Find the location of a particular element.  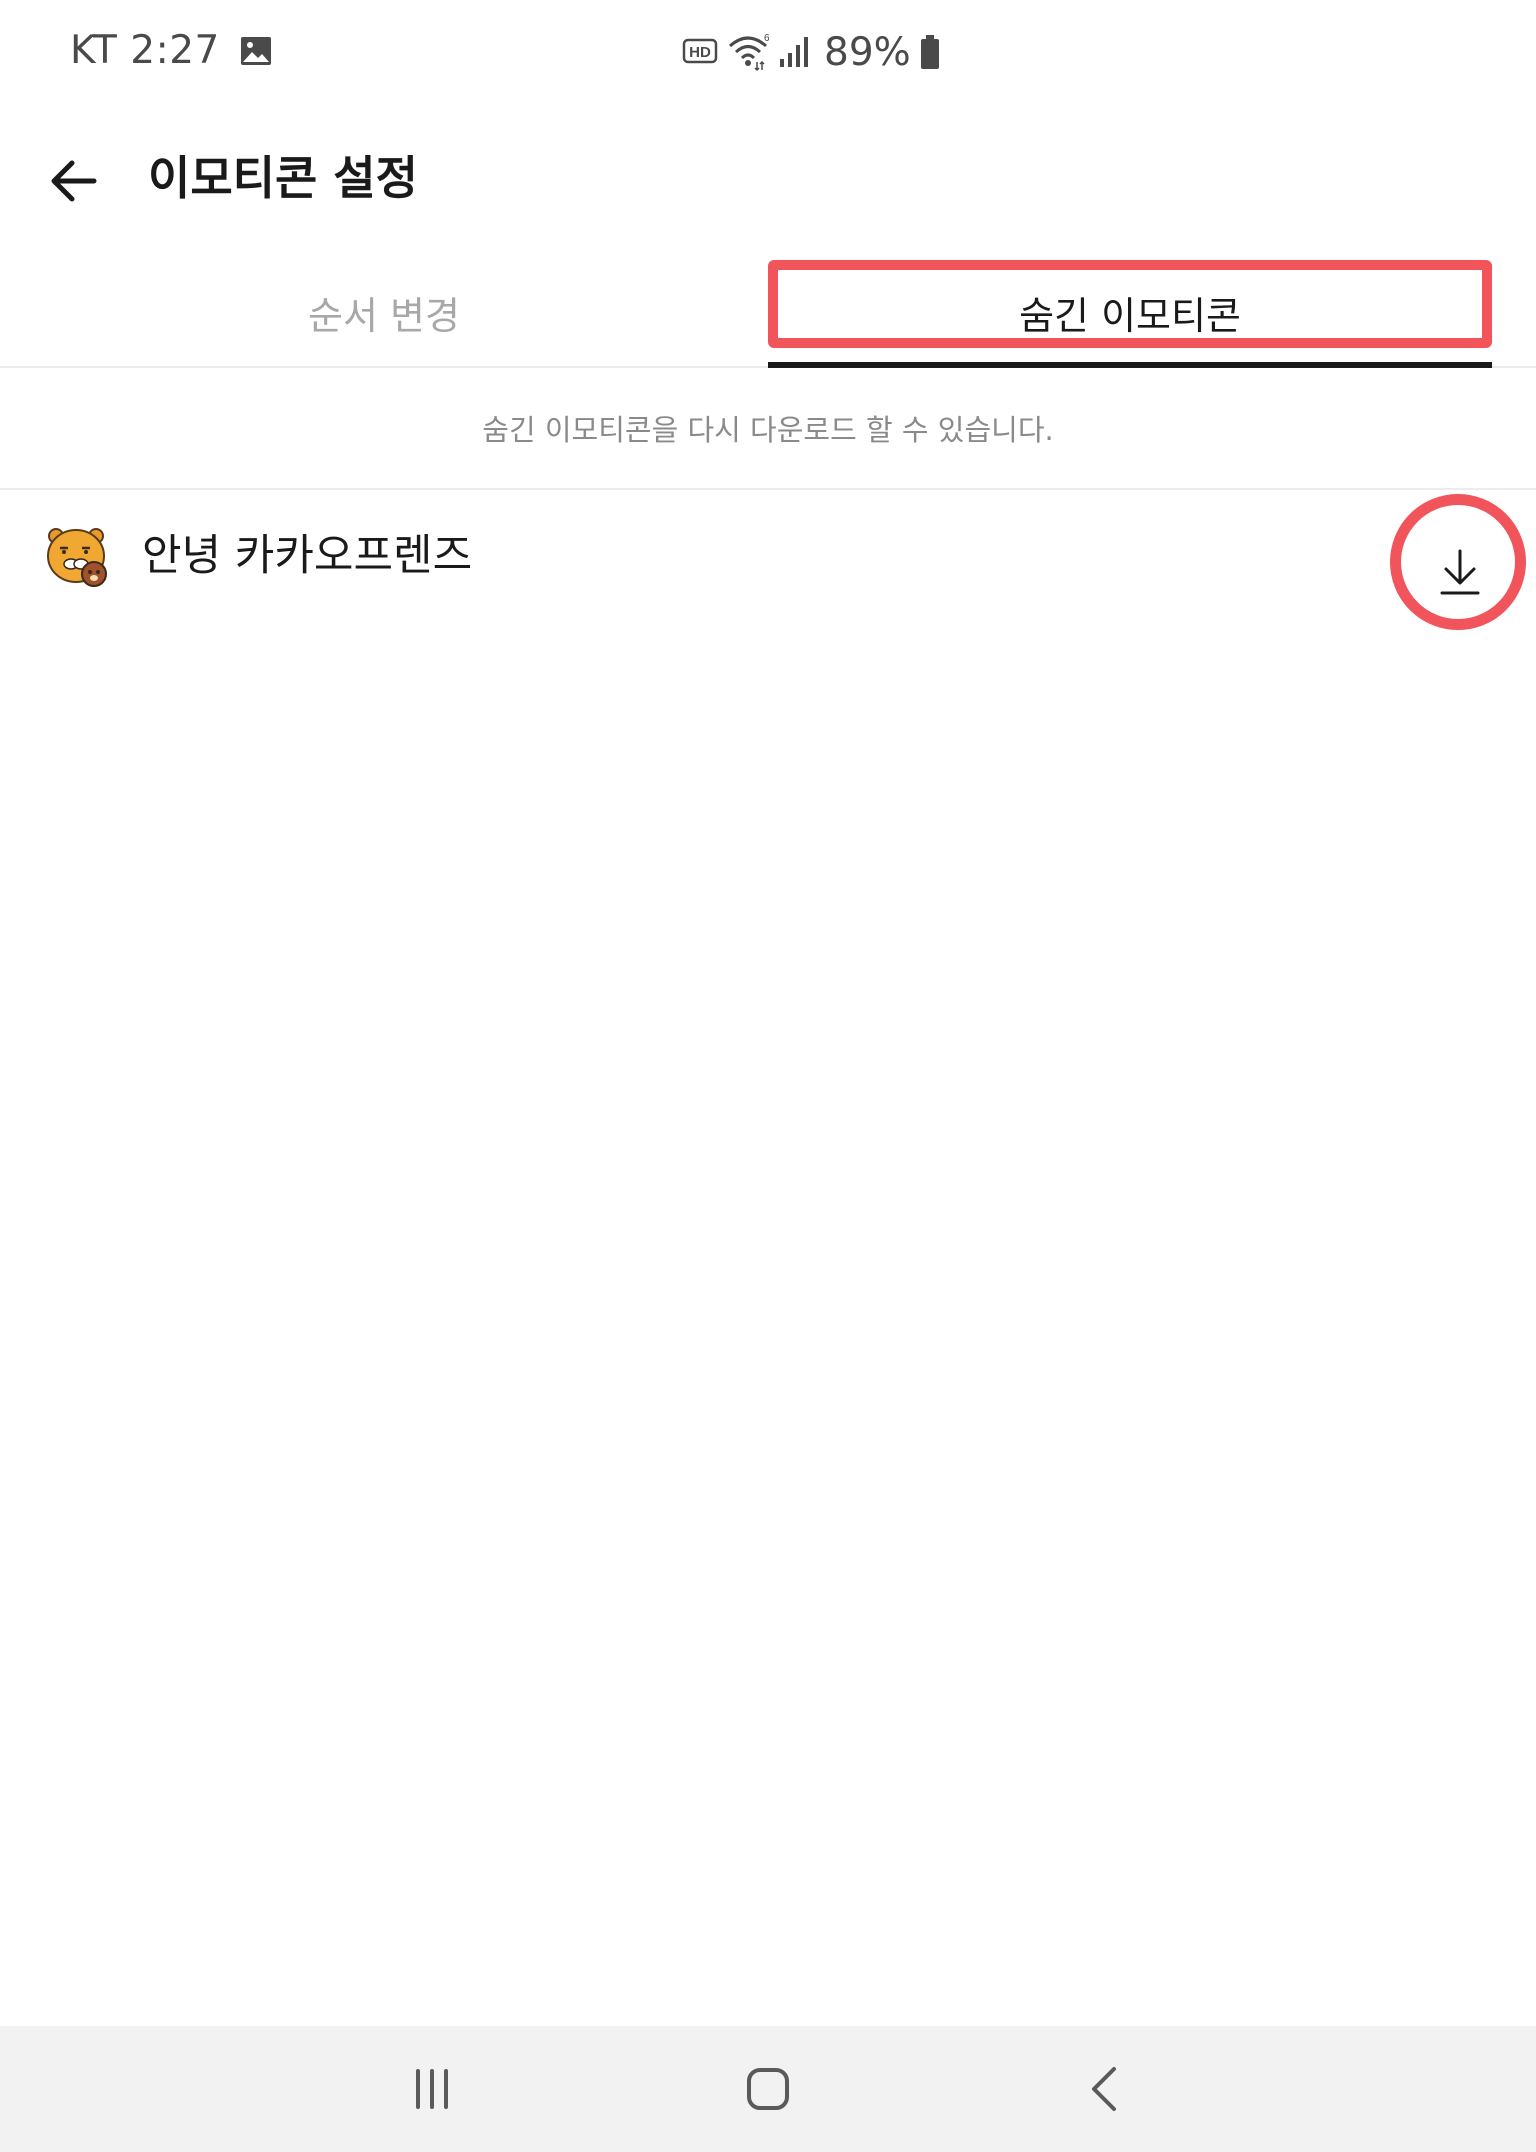

app-bar: 이모티콘 설정 is located at coordinates (768, 176).